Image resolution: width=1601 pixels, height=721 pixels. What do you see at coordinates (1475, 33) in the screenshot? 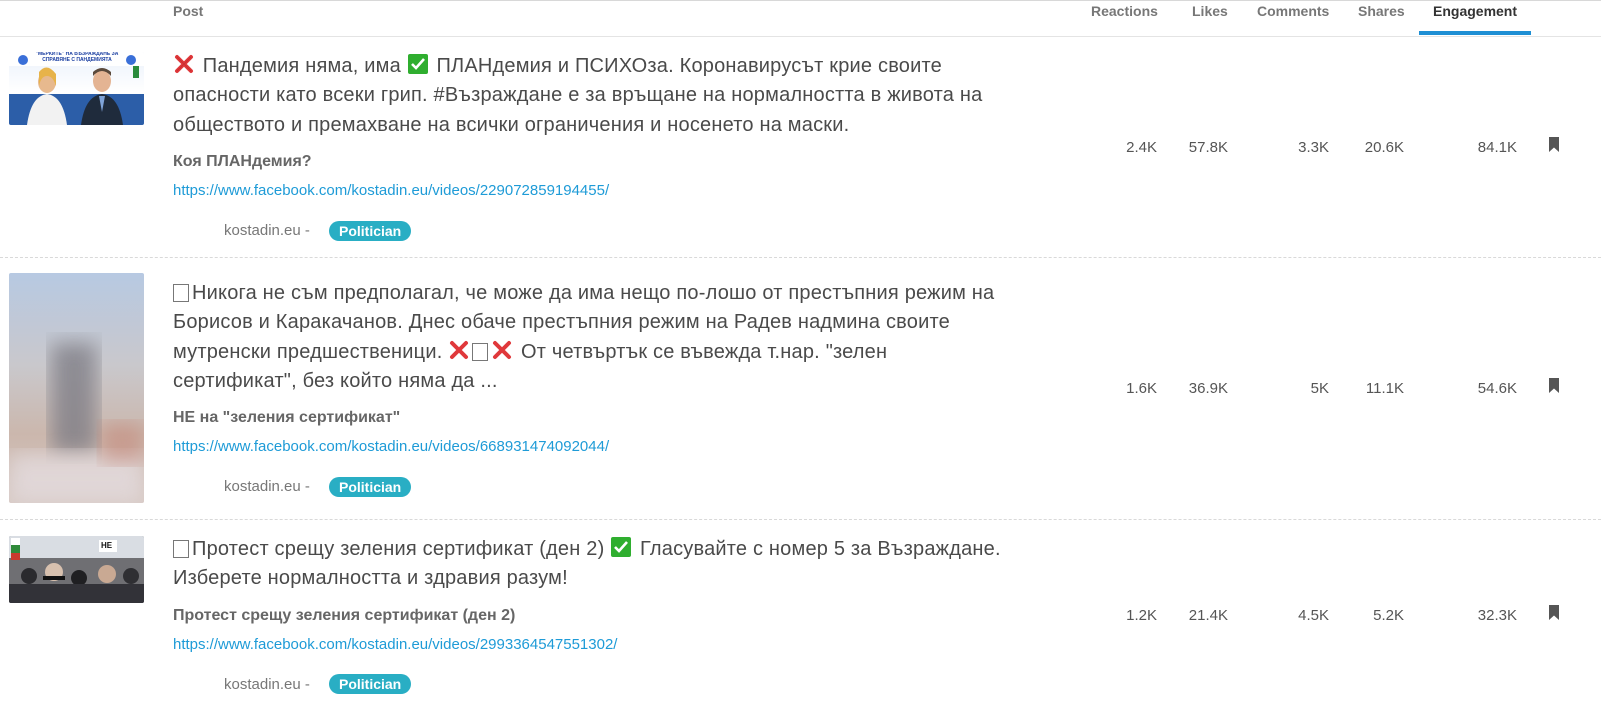
I see `active-sort-indicator` at bounding box center [1475, 33].